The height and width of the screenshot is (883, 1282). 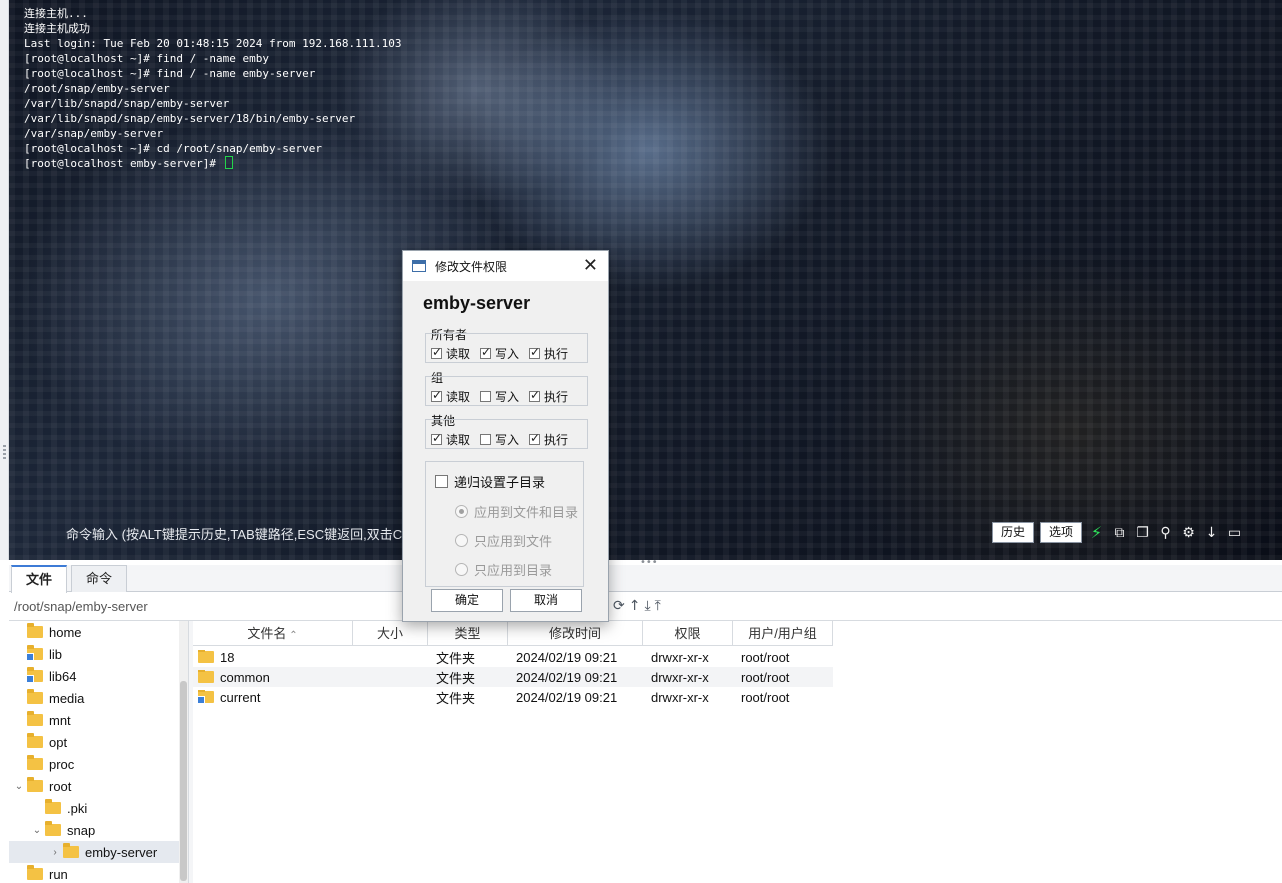 What do you see at coordinates (39, 579) in the screenshot?
I see `tab-files: 文件` at bounding box center [39, 579].